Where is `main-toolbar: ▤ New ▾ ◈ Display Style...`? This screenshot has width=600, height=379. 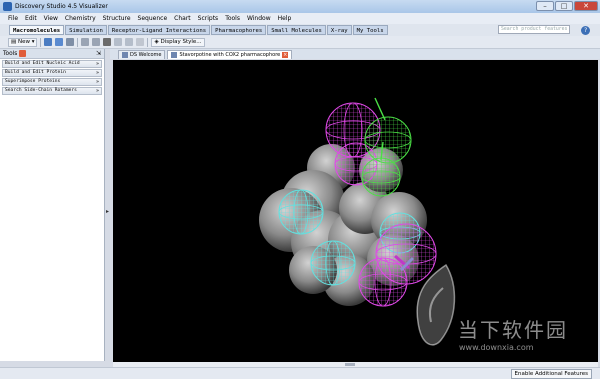
main-toolbar: ▤ New ▾ ◈ Display Style... is located at coordinates (300, 42).